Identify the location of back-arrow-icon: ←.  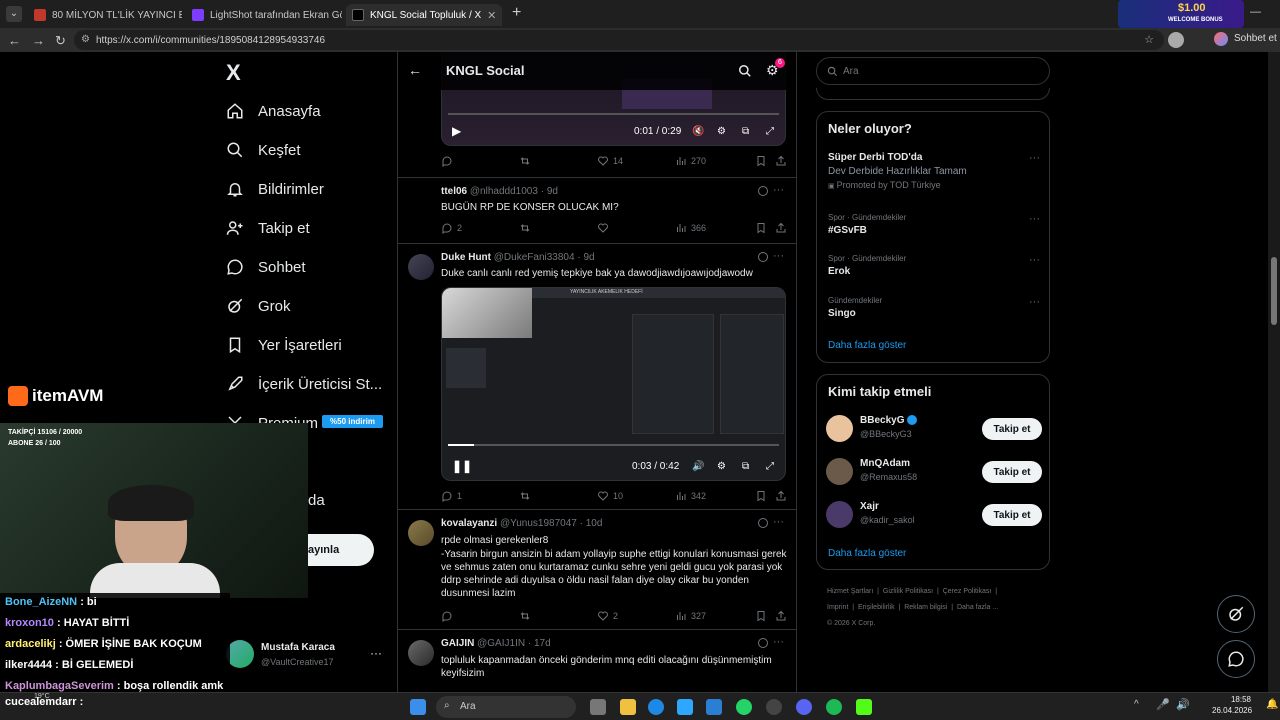
(415, 70).